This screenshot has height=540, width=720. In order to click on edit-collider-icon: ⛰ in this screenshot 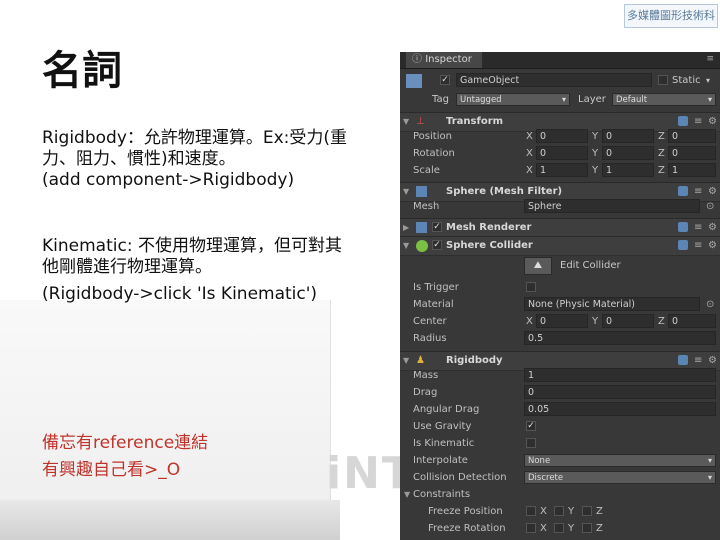, I will do `click(538, 265)`.